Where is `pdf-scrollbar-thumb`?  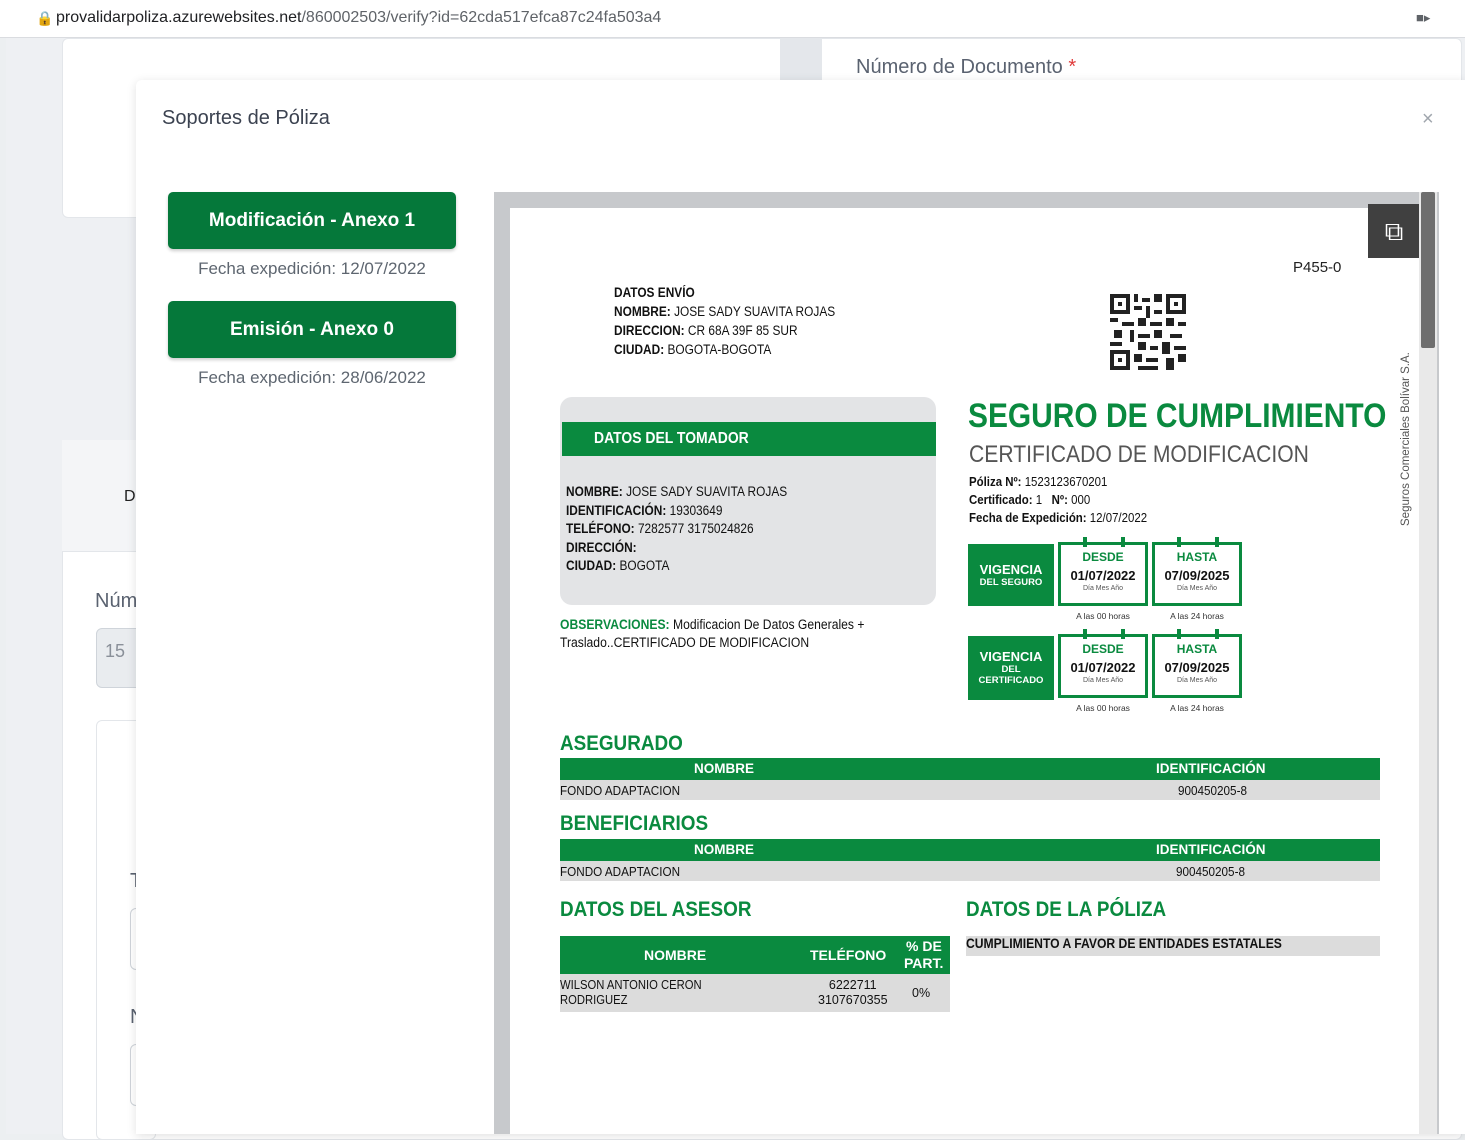
pdf-scrollbar-thumb is located at coordinates (1428, 270).